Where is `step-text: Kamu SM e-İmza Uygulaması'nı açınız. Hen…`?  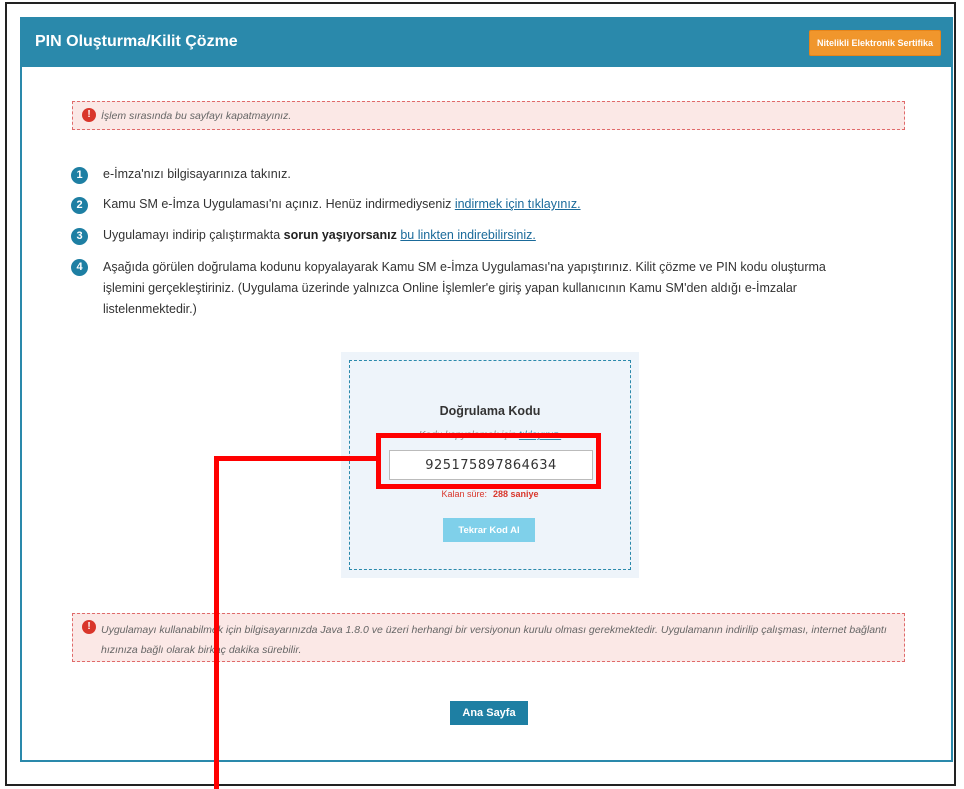 step-text: Kamu SM e-İmza Uygulaması'nı açınız. Hen… is located at coordinates (342, 204).